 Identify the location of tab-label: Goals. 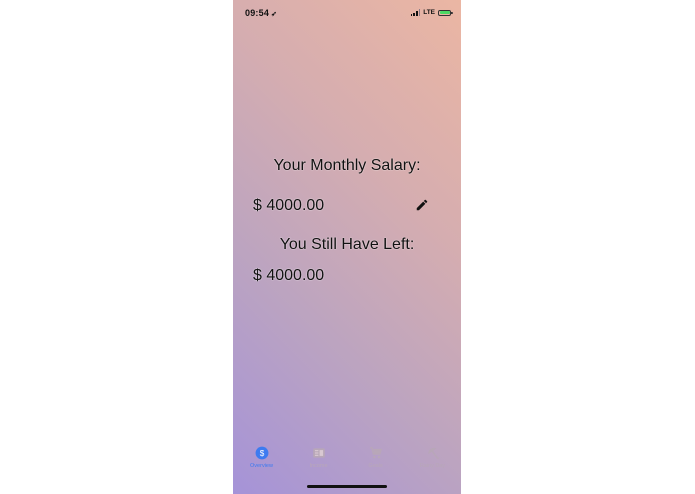
(375, 466).